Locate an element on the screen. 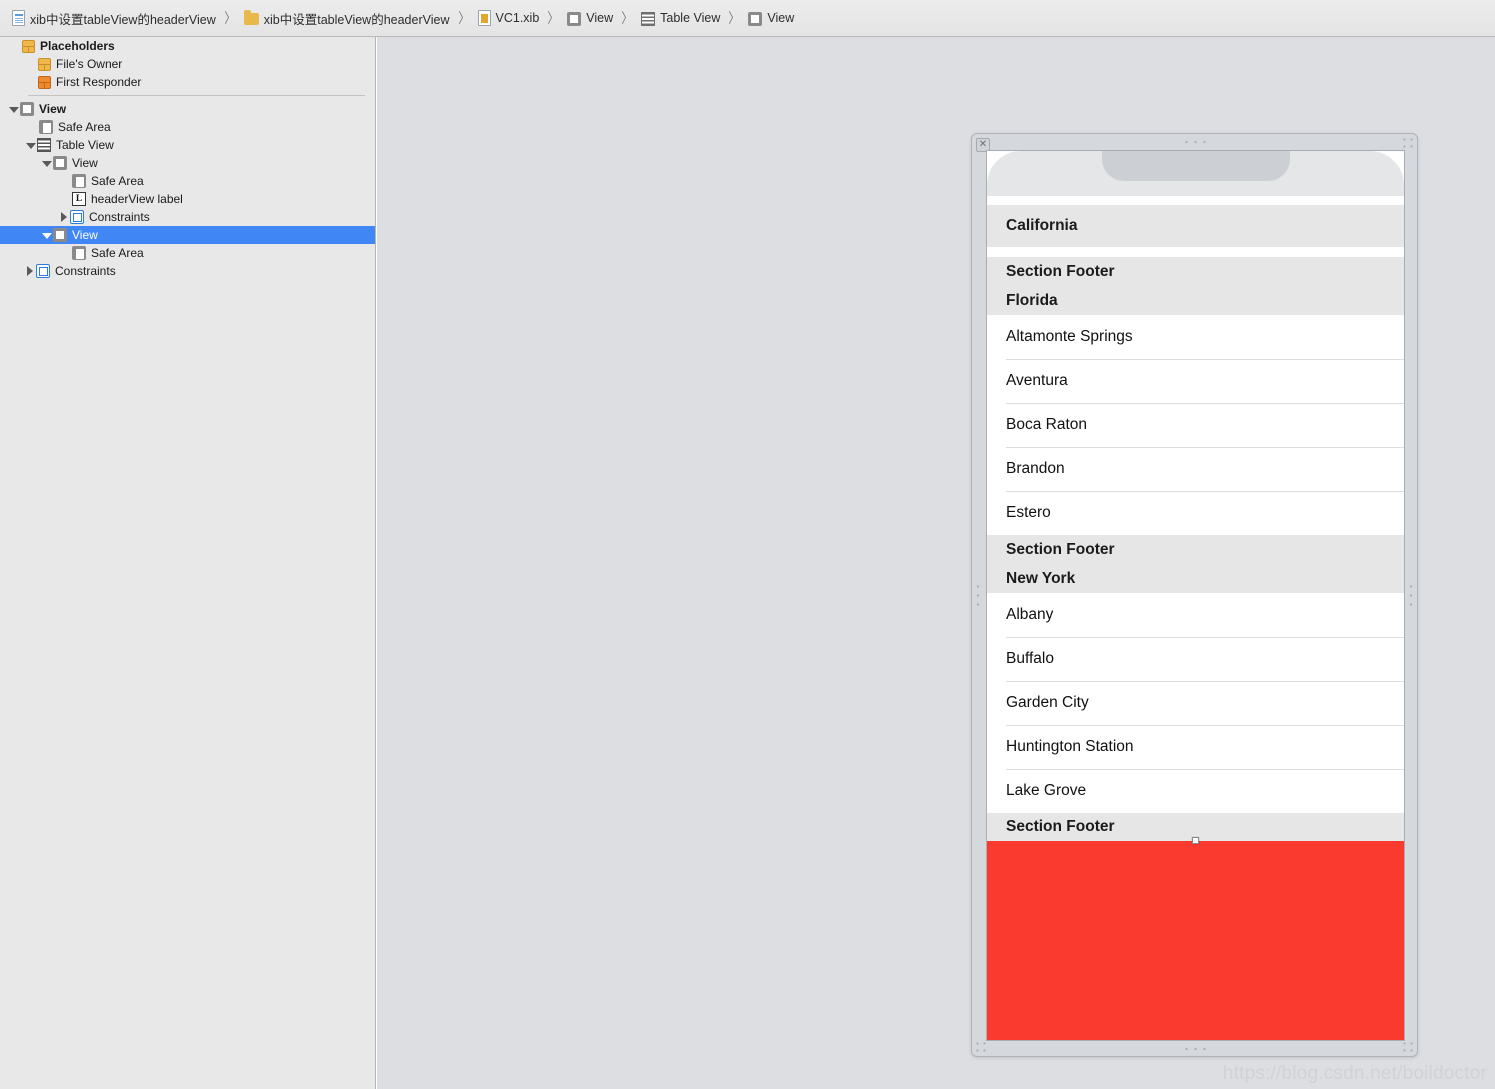 This screenshot has width=1495, height=1089. folder-icon is located at coordinates (251, 17).